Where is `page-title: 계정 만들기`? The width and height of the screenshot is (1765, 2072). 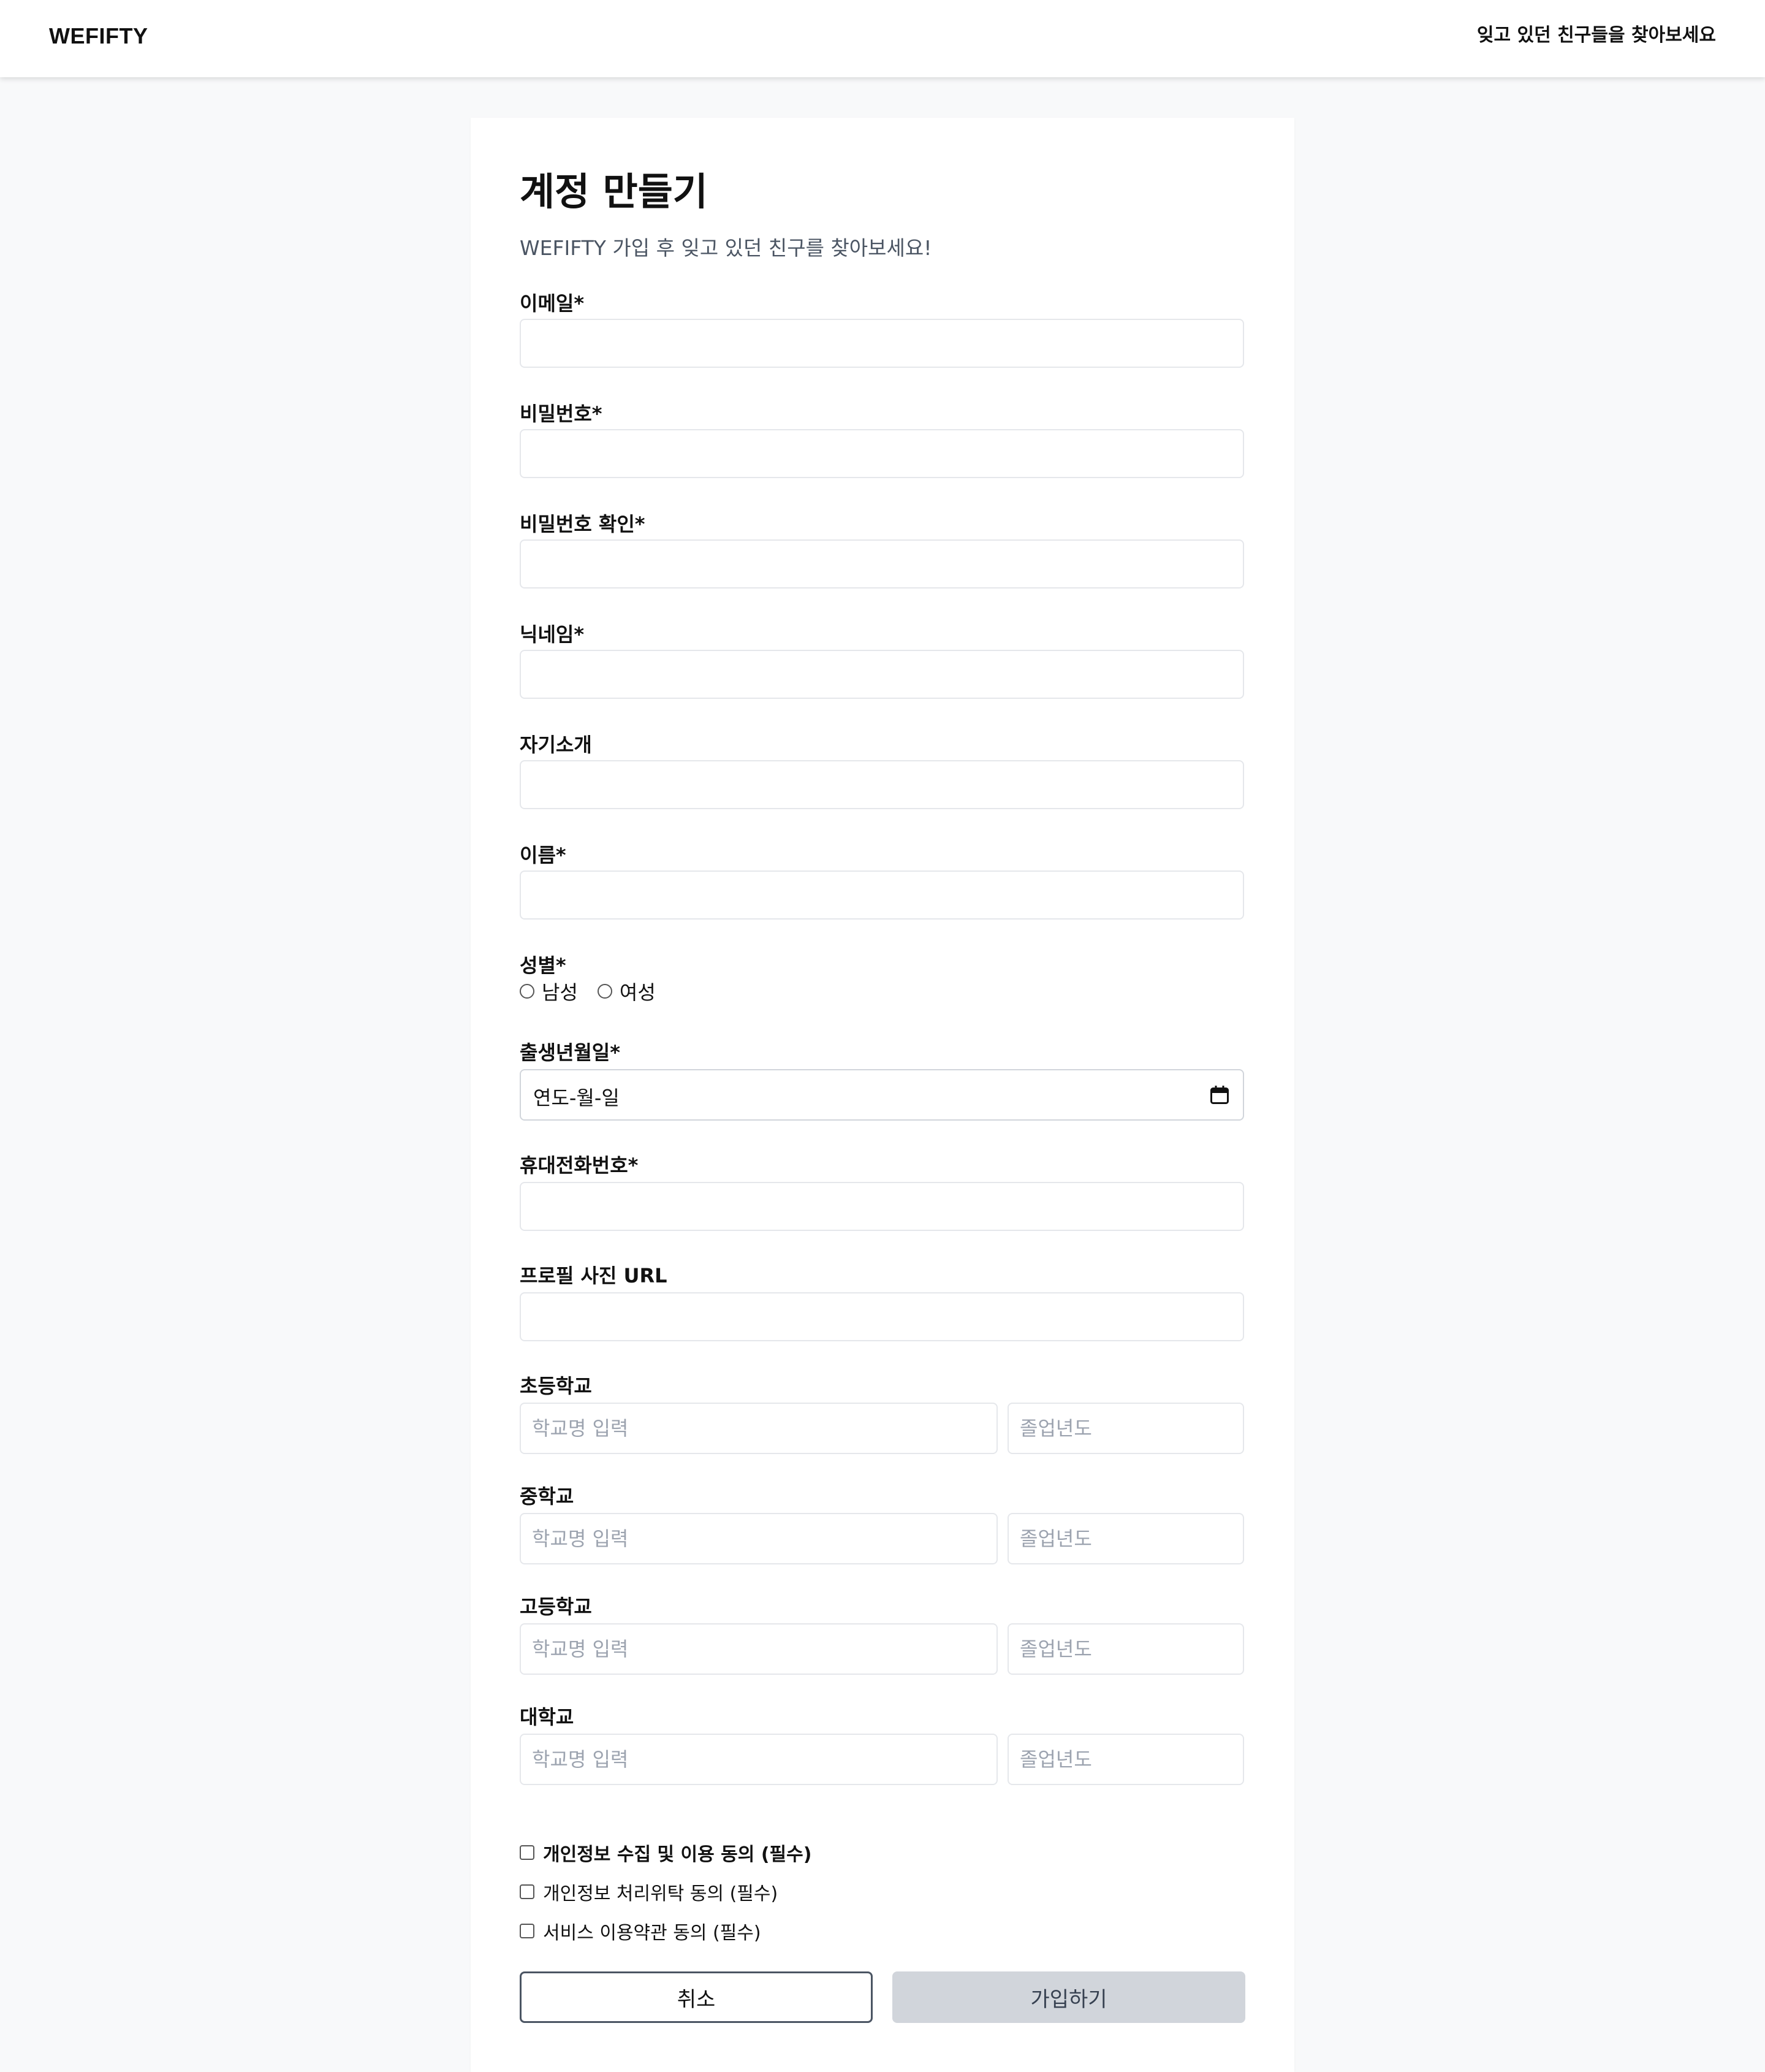 page-title: 계정 만들기 is located at coordinates (614, 191).